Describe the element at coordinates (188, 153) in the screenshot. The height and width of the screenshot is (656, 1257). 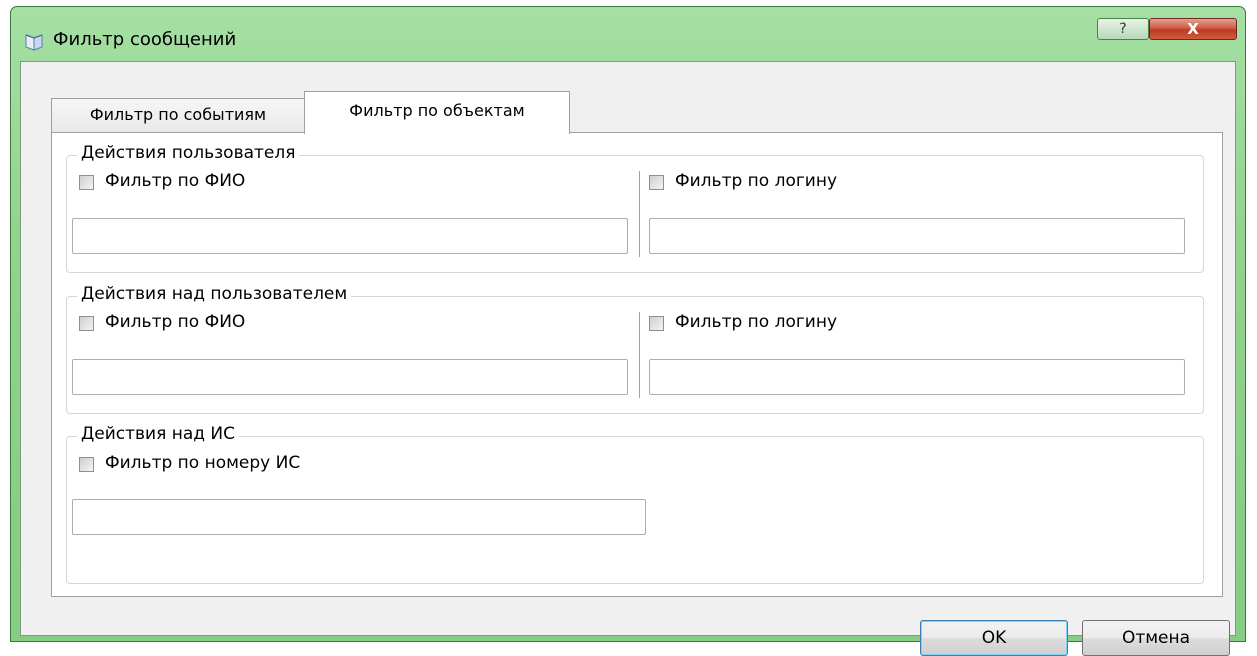
I see `group-title: Действия пользователя` at that location.